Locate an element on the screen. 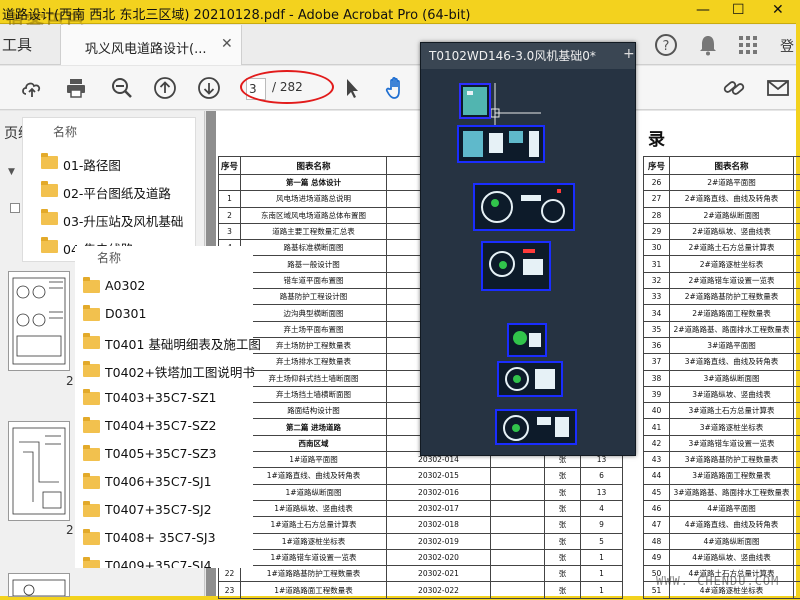 The image size is (800, 600). folder-item: 02-平台图纸及道路 is located at coordinates (119, 192).